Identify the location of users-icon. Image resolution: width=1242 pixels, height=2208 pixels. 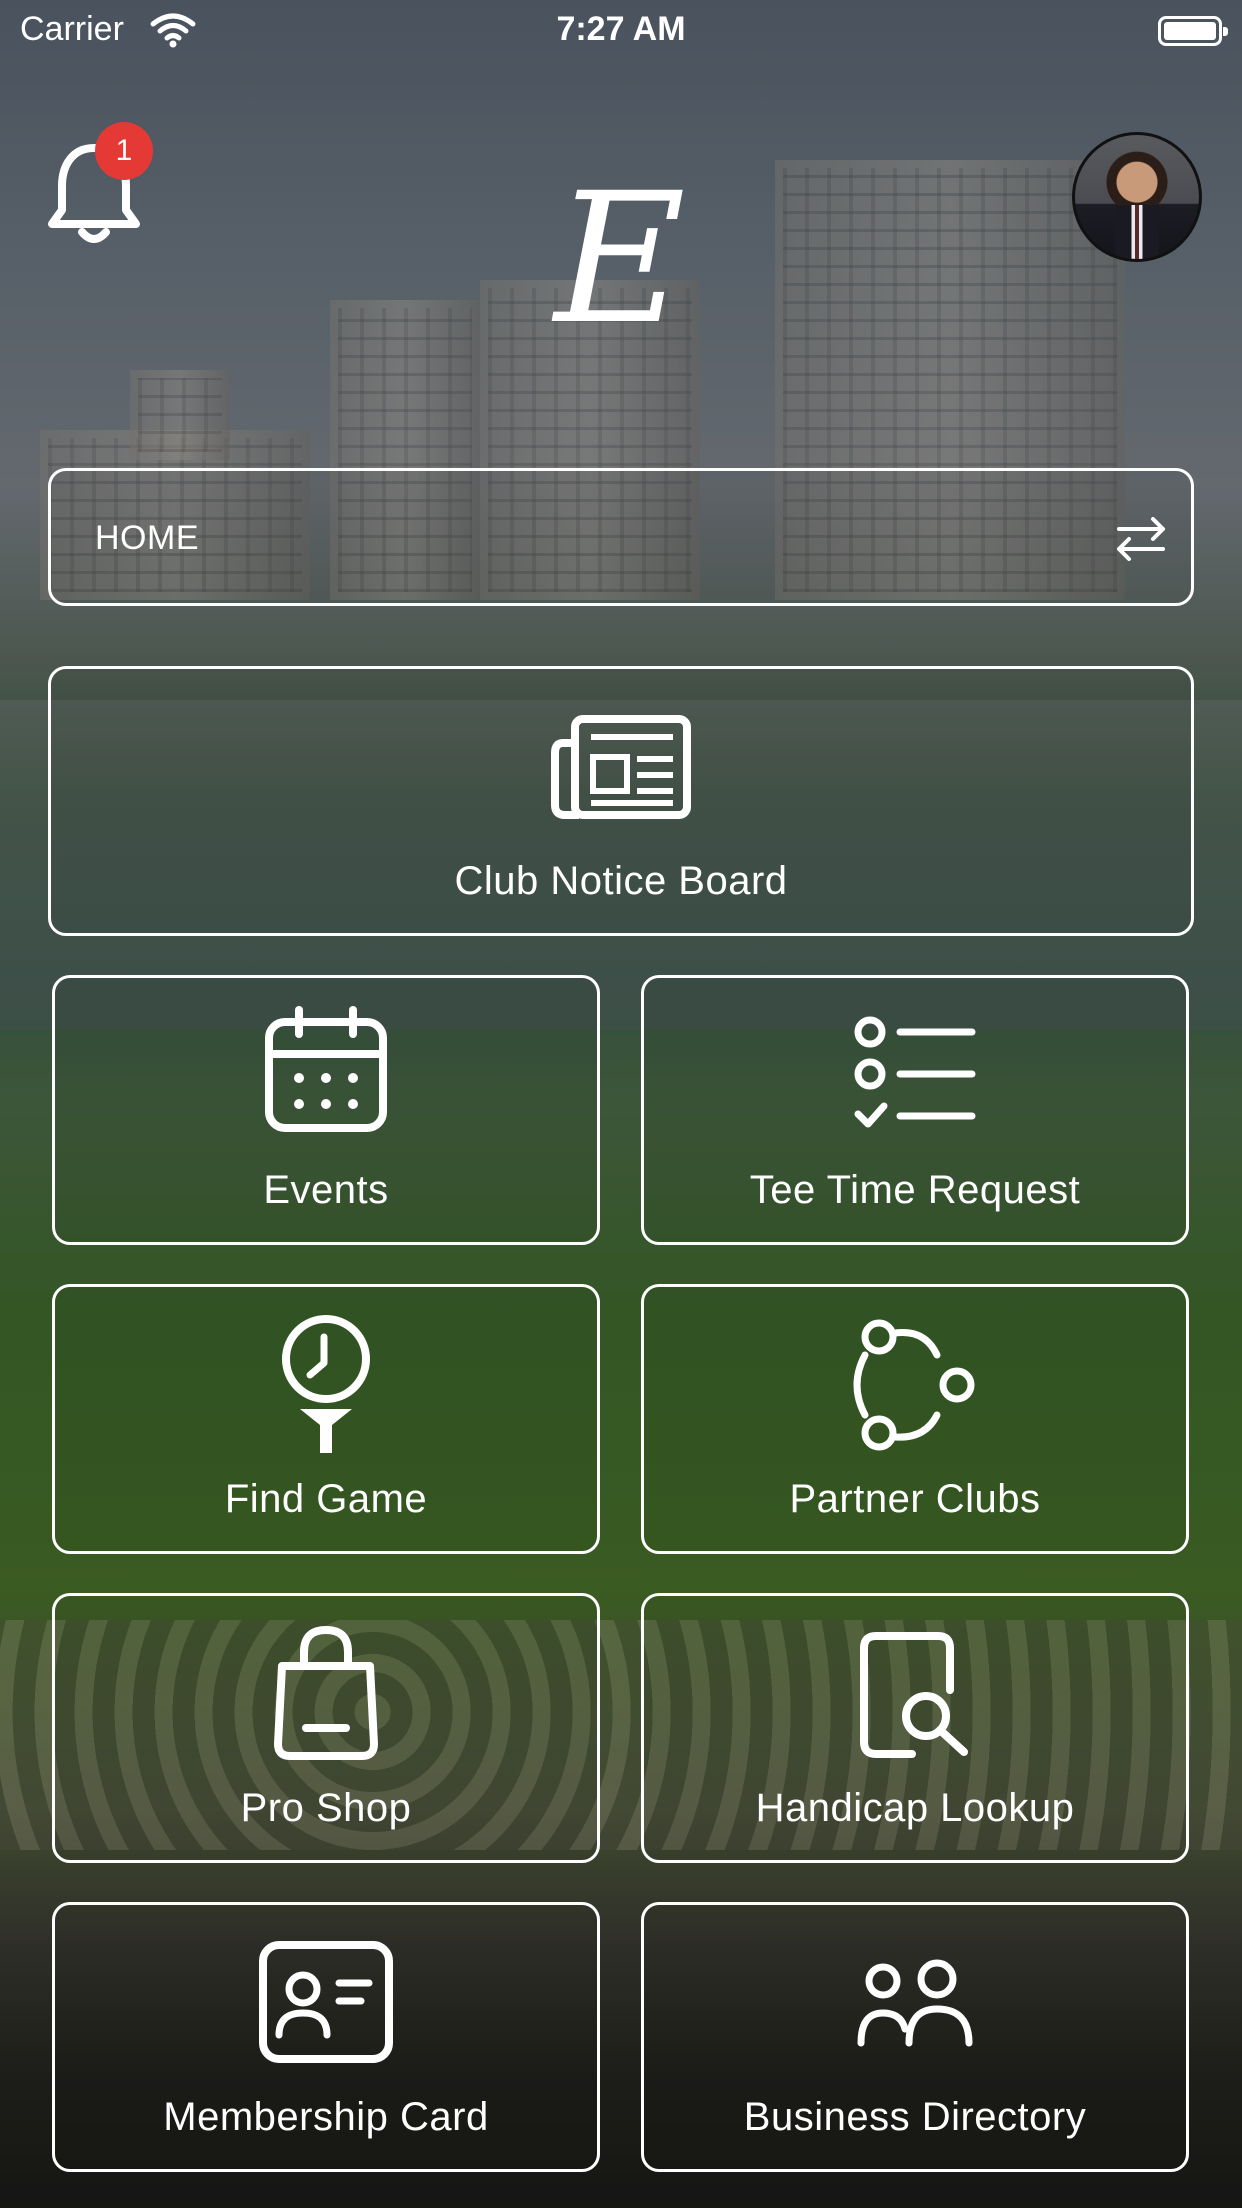
(915, 2003).